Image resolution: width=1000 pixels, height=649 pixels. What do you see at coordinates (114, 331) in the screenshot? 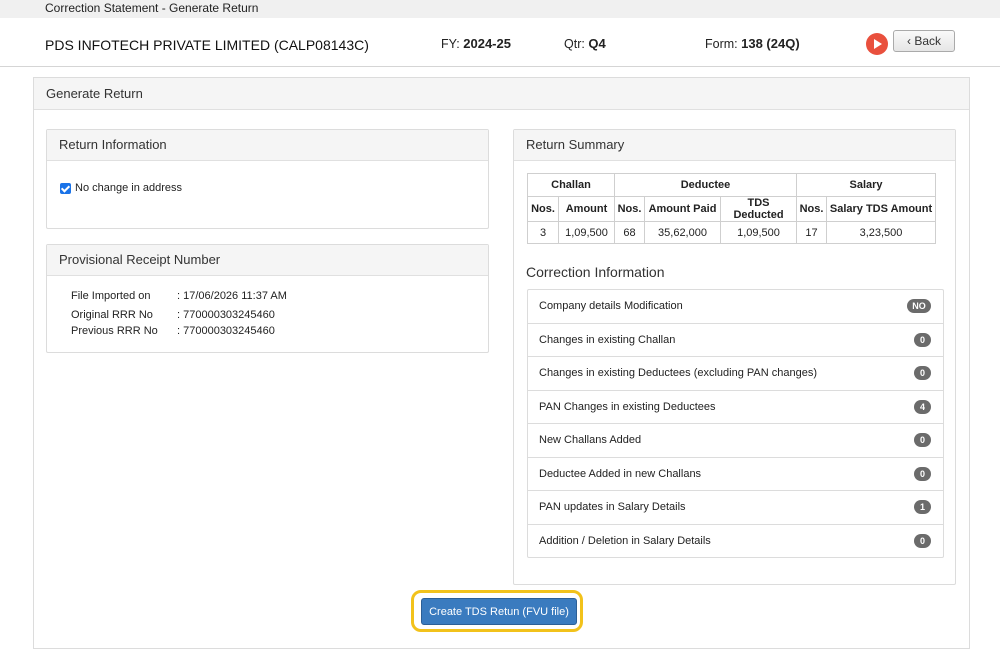
I see `previous-rrr-label: Previous RRR No` at bounding box center [114, 331].